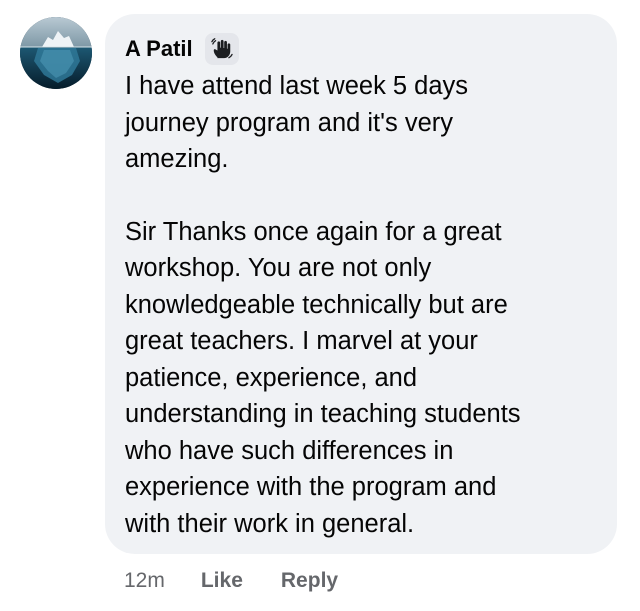 The height and width of the screenshot is (611, 640). What do you see at coordinates (159, 49) in the screenshot?
I see `author-name: A Patil` at bounding box center [159, 49].